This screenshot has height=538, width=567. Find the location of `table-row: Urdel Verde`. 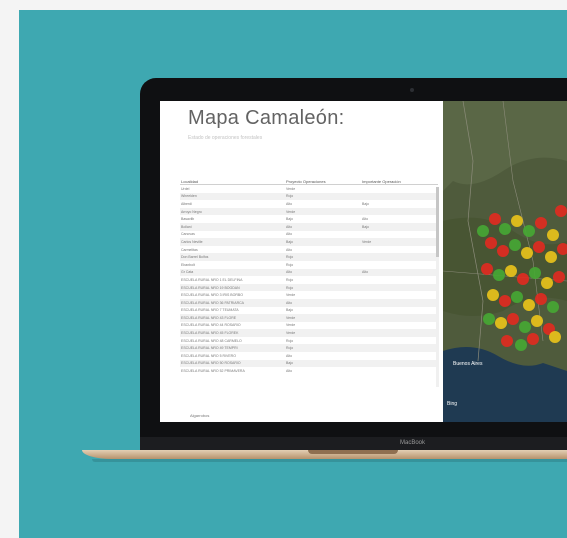

table-row: Urdel Verde is located at coordinates (309, 189).